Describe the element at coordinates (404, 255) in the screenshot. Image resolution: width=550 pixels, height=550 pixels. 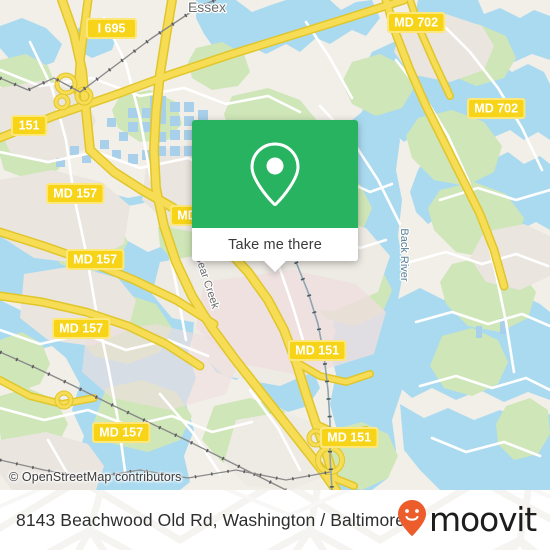
I see `map-place-label: Back River` at that location.